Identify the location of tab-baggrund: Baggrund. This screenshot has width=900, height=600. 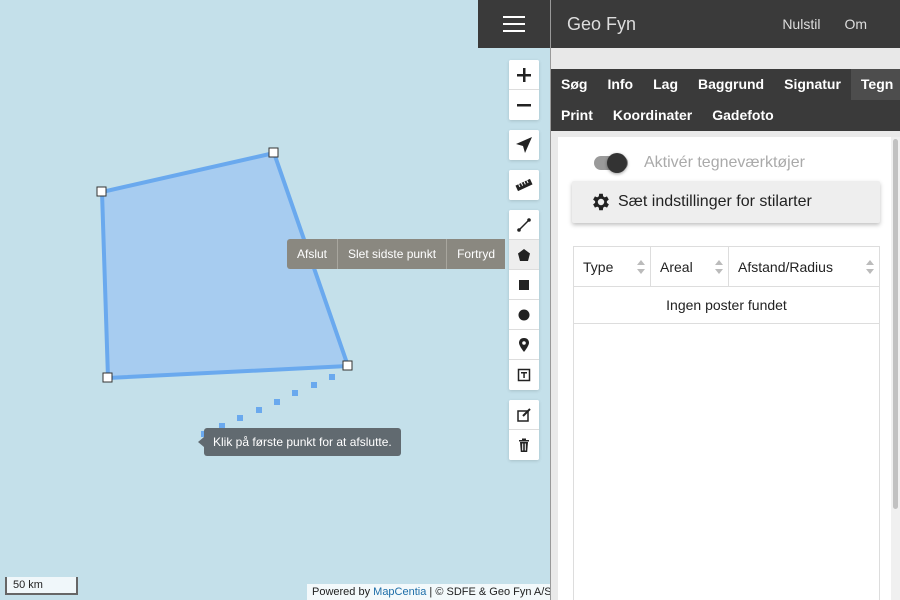
(731, 84).